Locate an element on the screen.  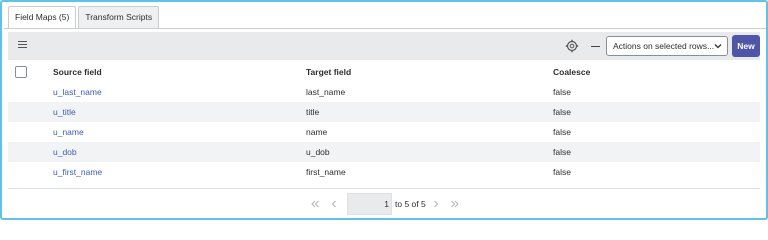
page-number-input: 1 is located at coordinates (369, 204).